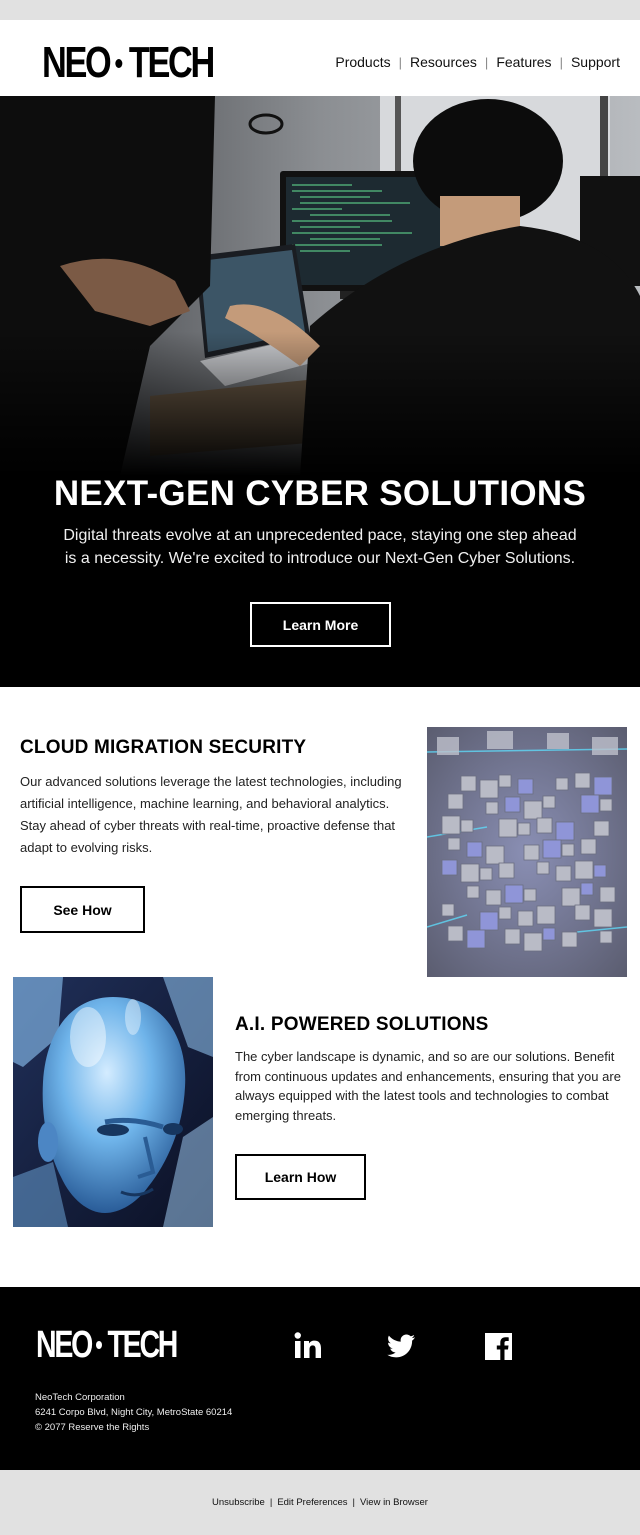 The height and width of the screenshot is (1535, 640). What do you see at coordinates (308, 1346) in the screenshot?
I see `linkedin-icon` at bounding box center [308, 1346].